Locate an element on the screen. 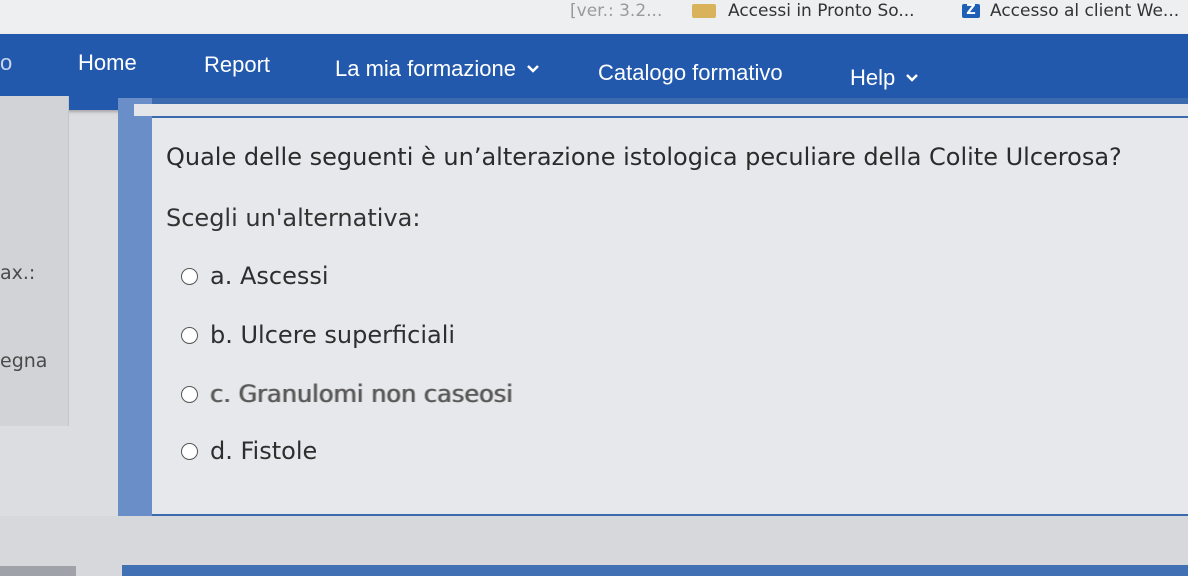 This screenshot has width=1188, height=576. nav-report-label: Report is located at coordinates (237, 64).